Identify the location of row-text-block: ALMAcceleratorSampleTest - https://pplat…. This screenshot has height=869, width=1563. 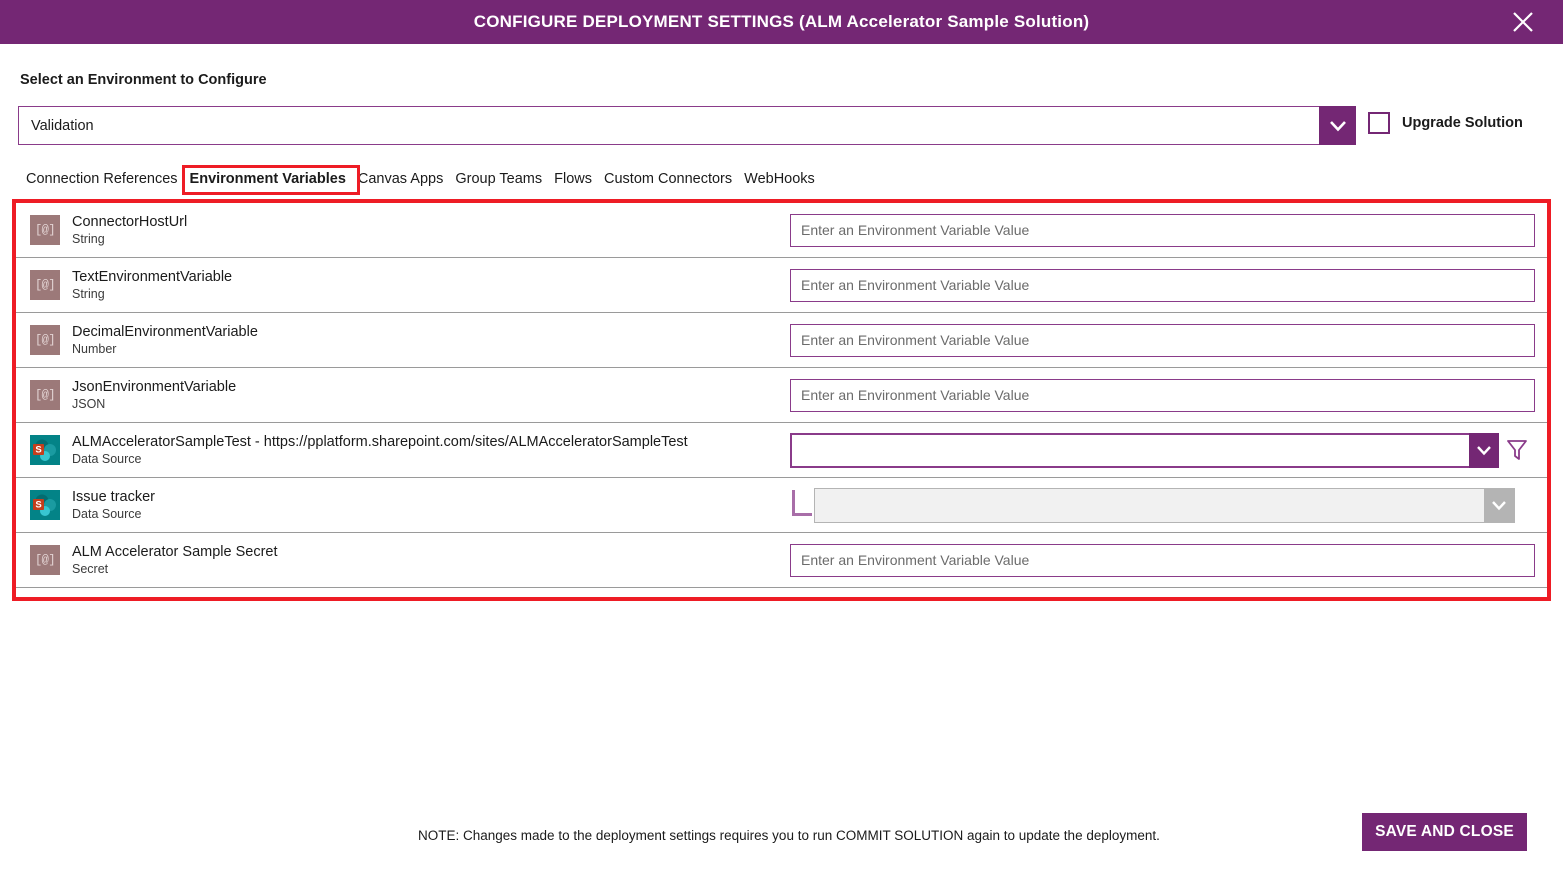
(380, 450).